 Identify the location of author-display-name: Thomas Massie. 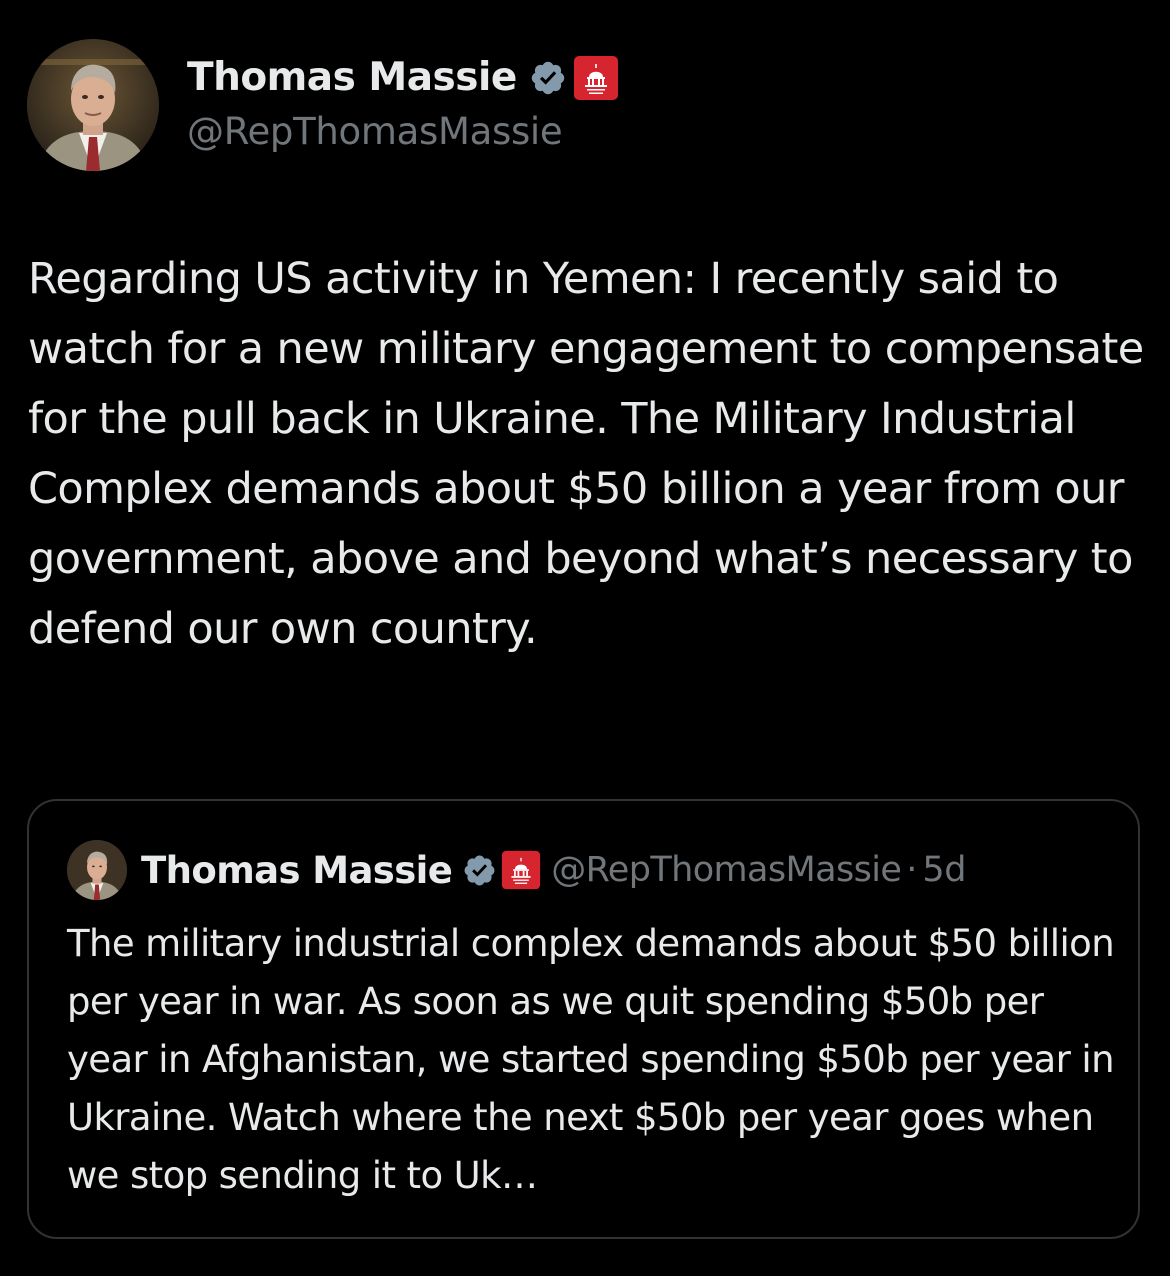
(352, 77).